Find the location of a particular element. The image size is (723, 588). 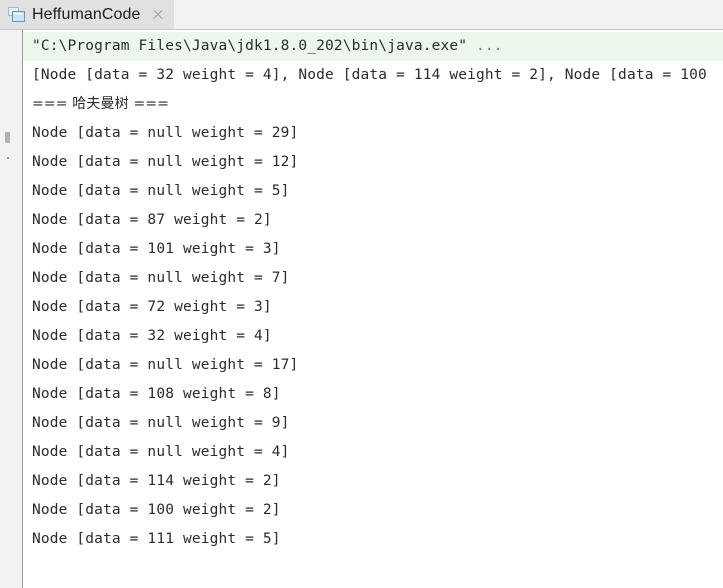

run-configuration-icon is located at coordinates (16, 14).